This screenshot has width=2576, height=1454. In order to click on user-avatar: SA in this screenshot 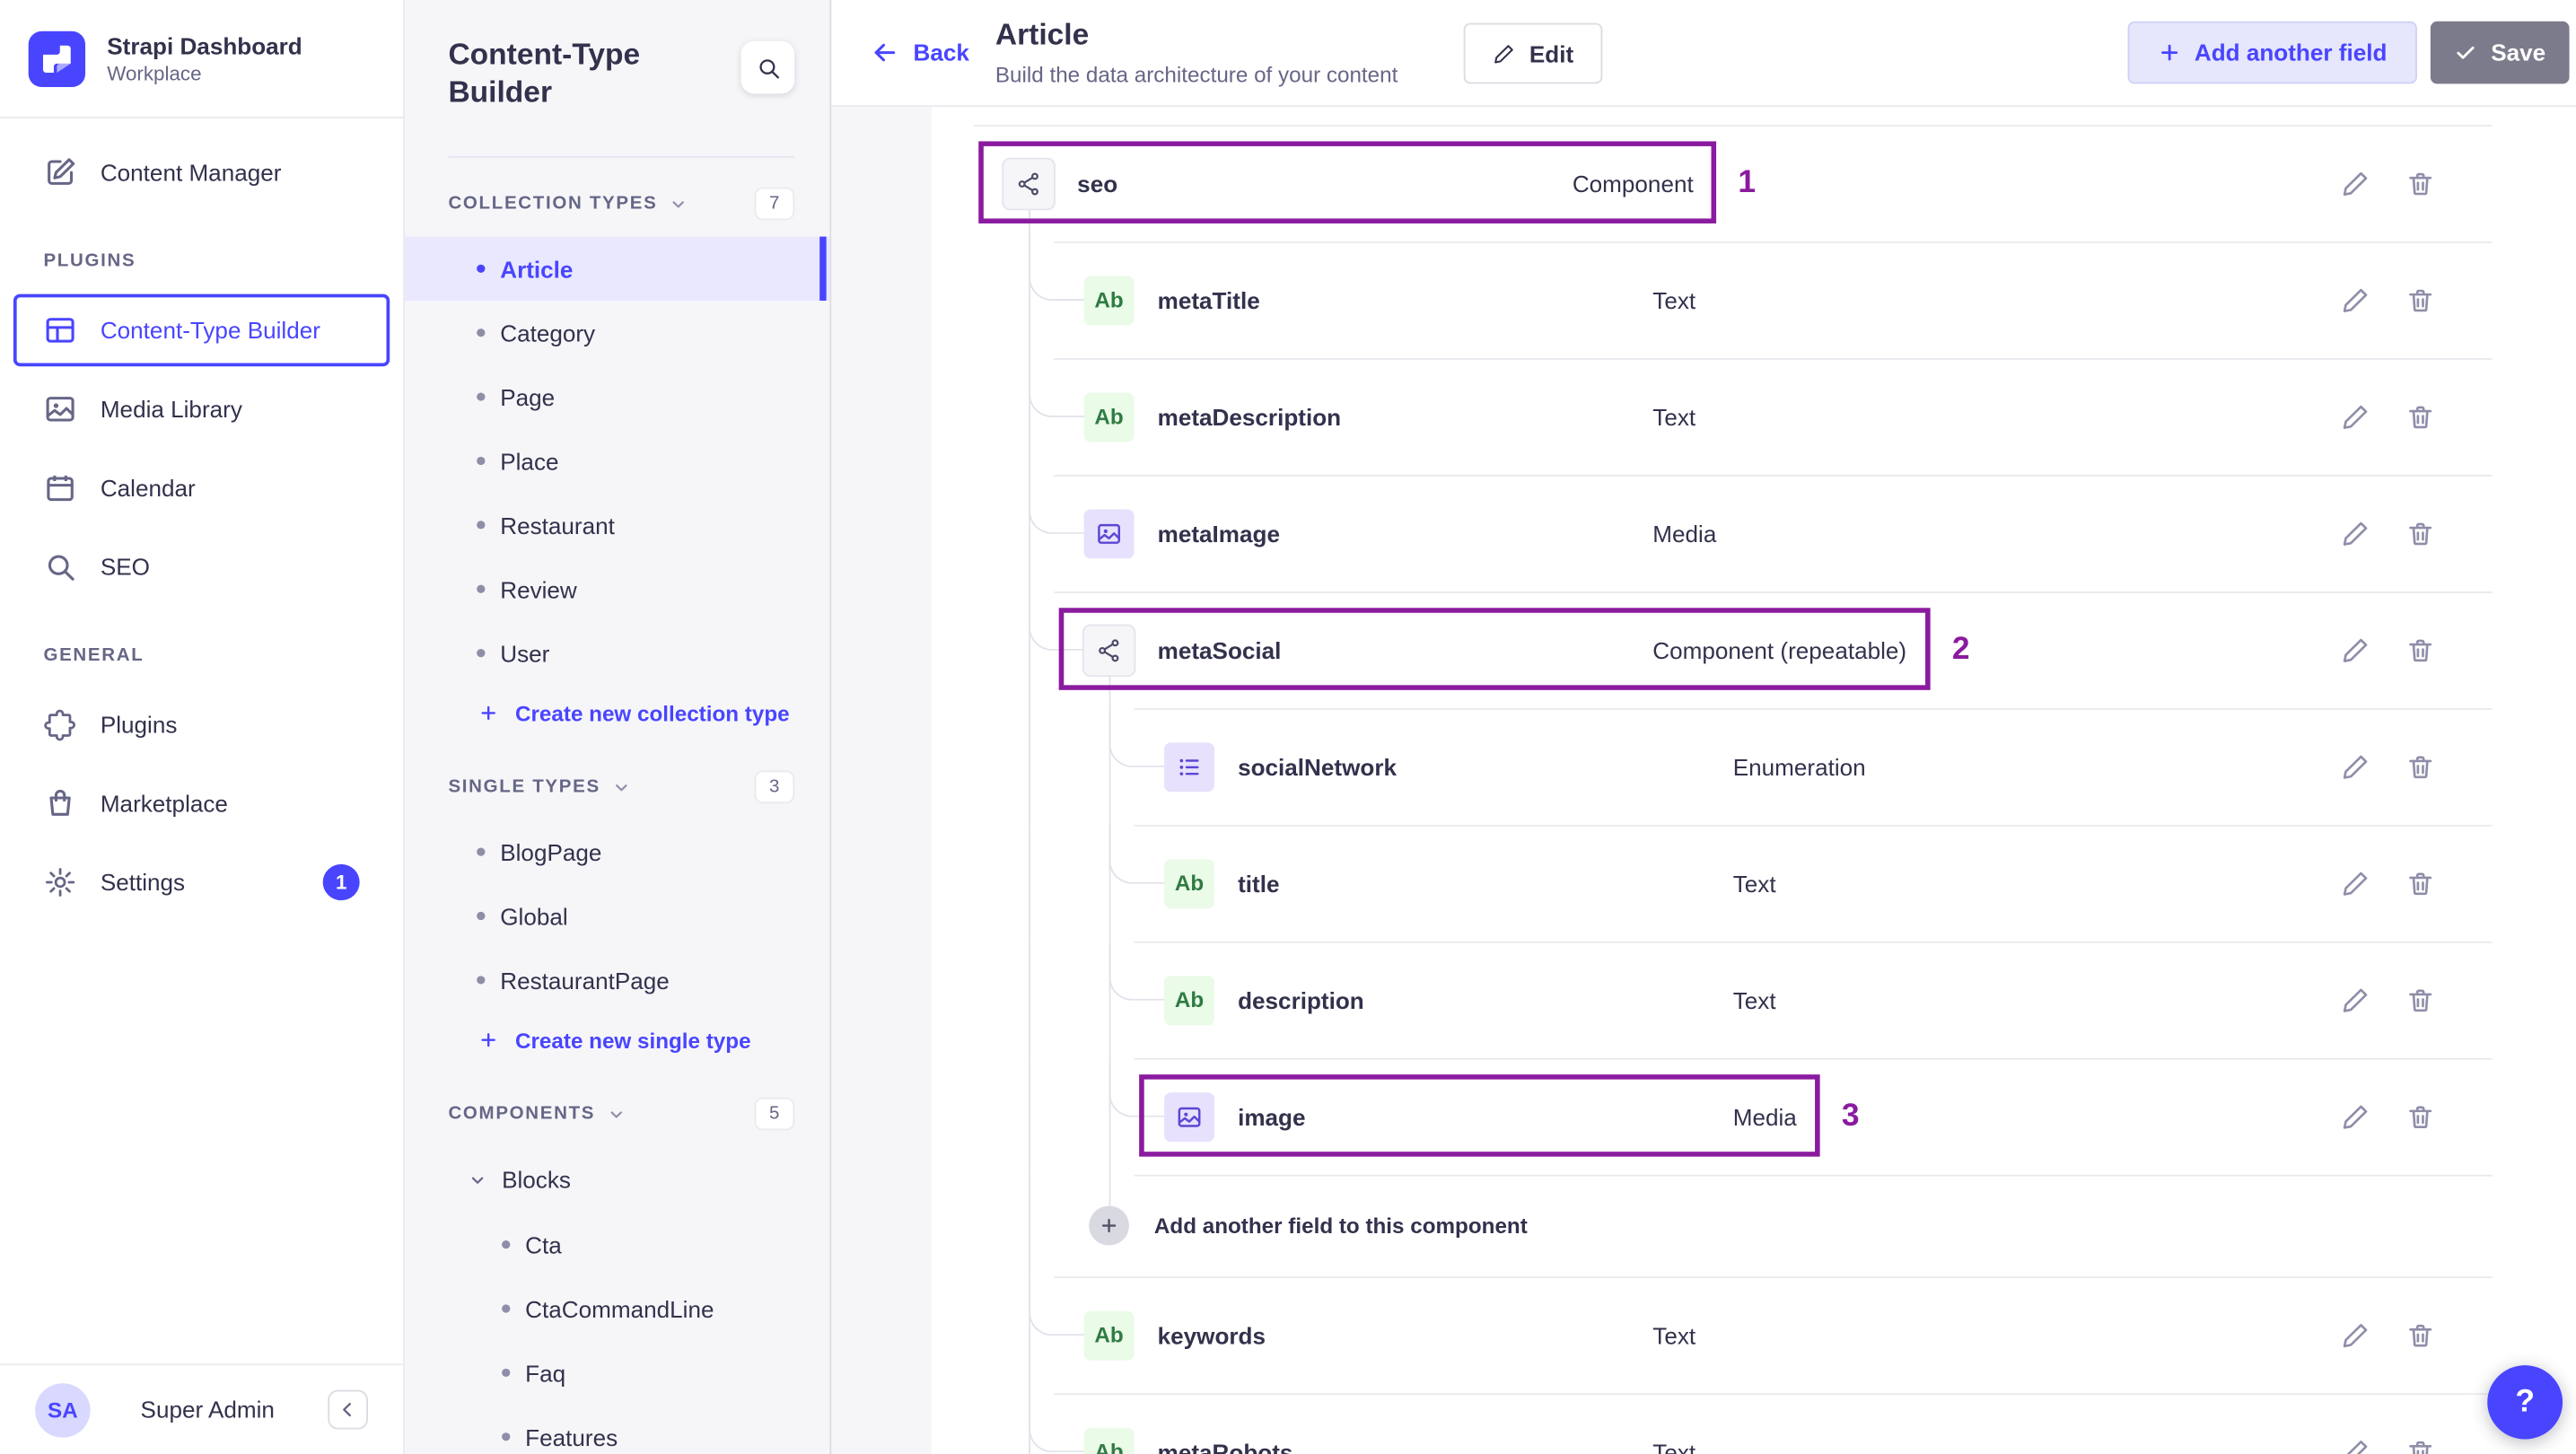, I will do `click(63, 1409)`.